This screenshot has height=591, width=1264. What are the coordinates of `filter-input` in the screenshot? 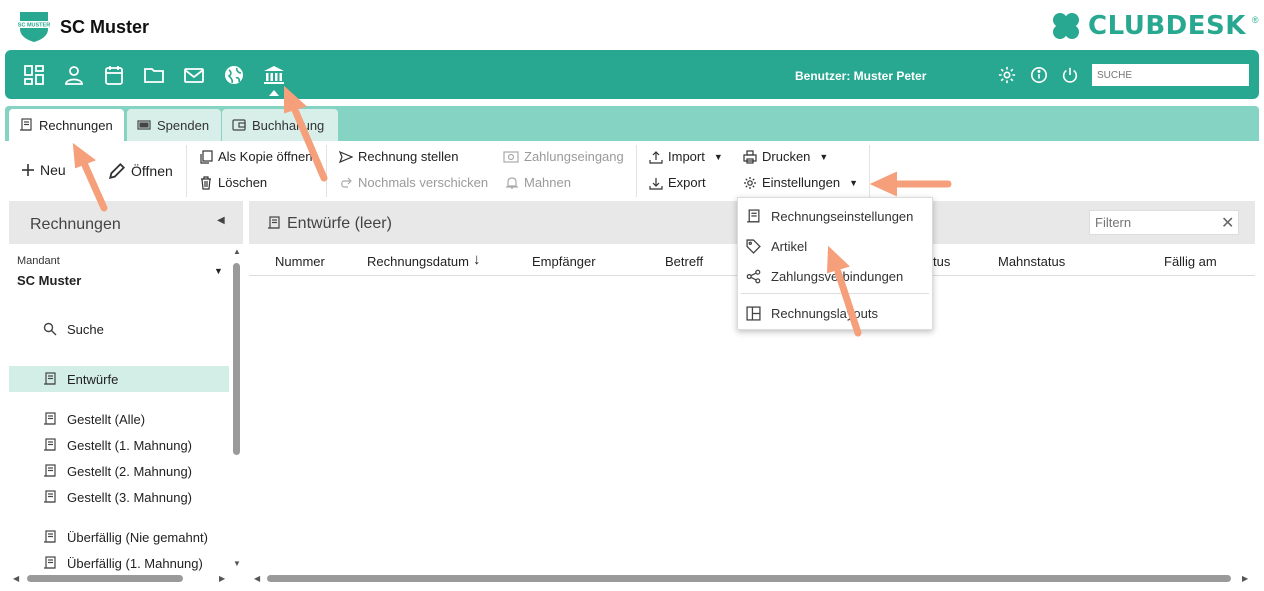 It's located at (1164, 222).